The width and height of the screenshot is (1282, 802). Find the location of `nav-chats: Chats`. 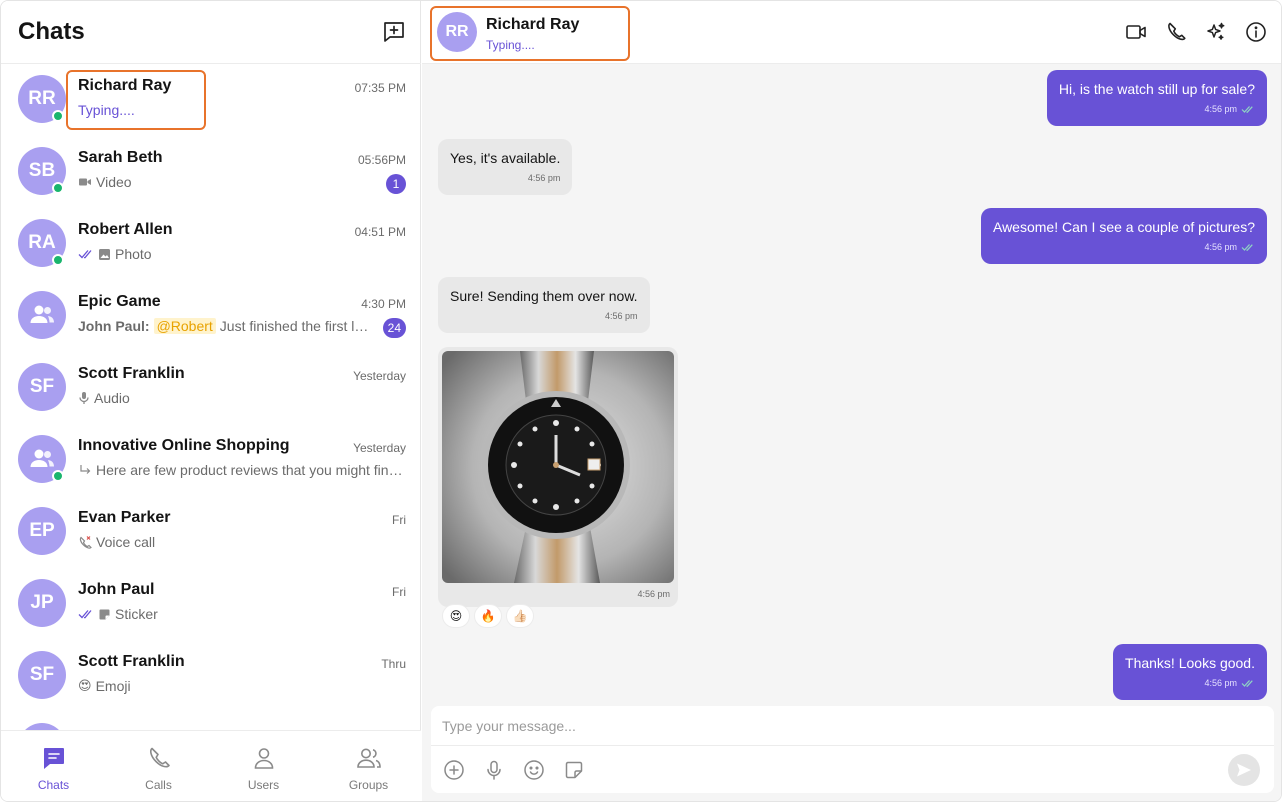

nav-chats: Chats is located at coordinates (53, 766).